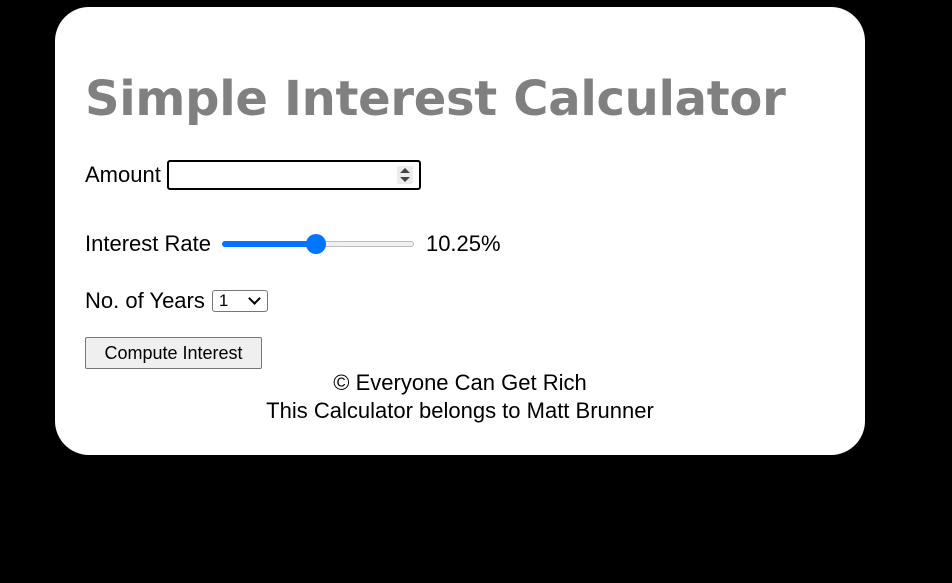 The image size is (952, 583). I want to click on interest-rate-row: Interest Rate 10.25%, so click(293, 244).